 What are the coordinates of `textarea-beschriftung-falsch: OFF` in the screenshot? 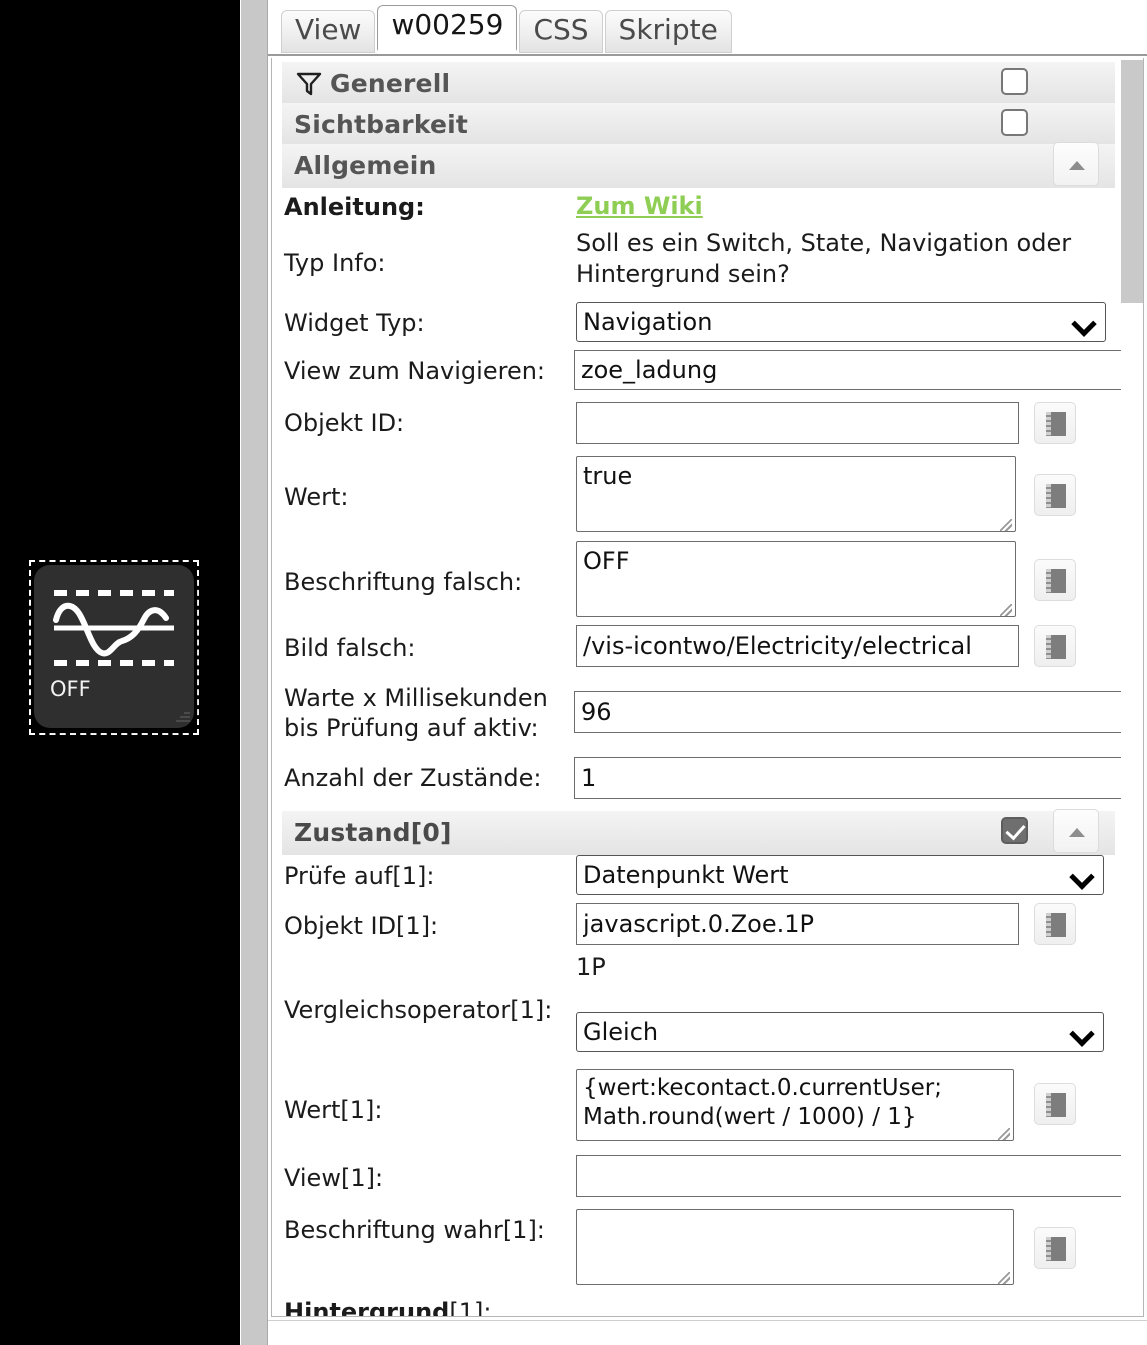 It's located at (796, 579).